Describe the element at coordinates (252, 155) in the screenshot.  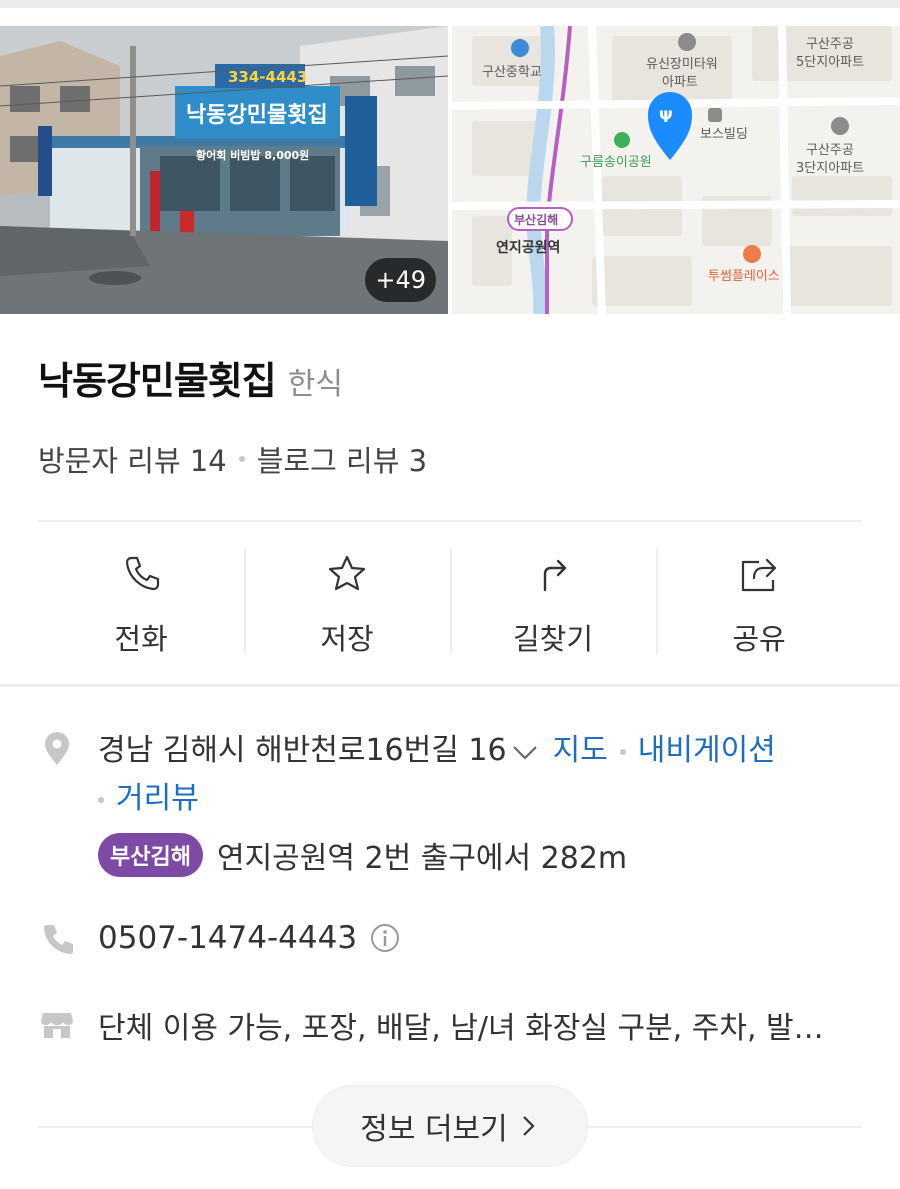
I see `sign-menu: 황어회 비빔밥 8,000원` at that location.